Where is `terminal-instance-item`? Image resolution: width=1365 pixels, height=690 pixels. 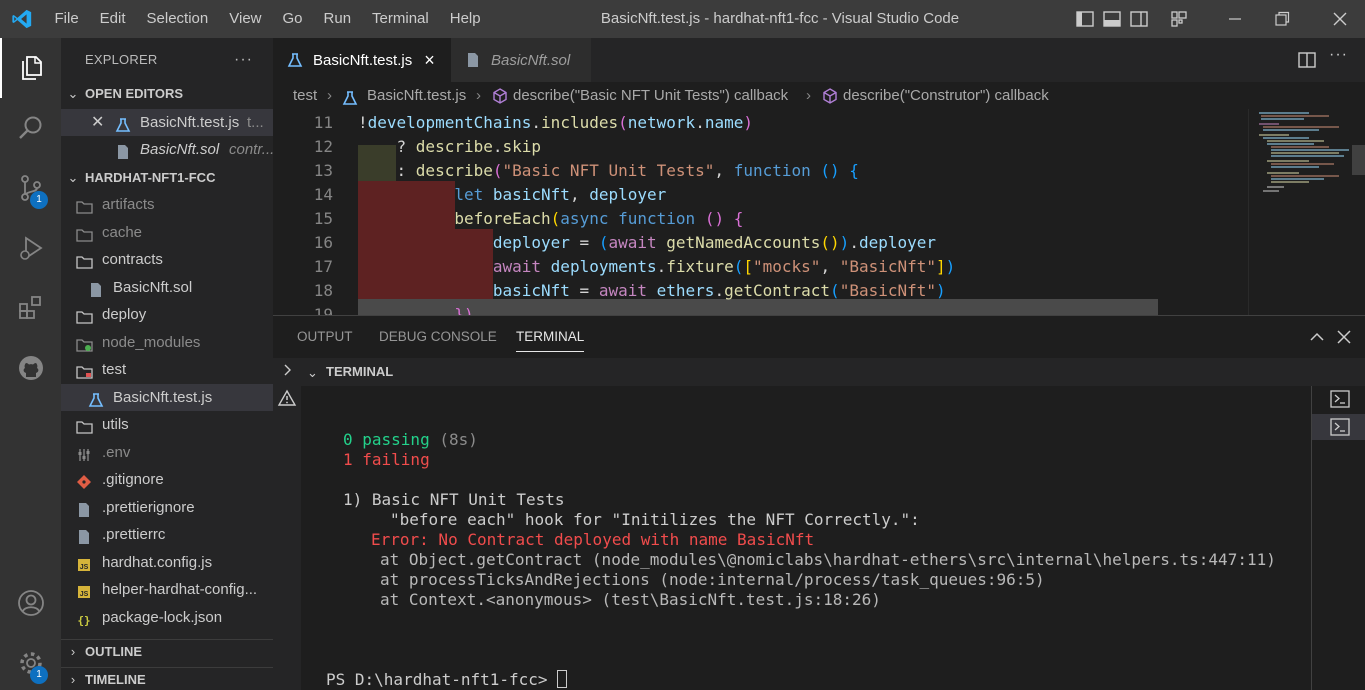
terminal-instance-item is located at coordinates (1338, 399).